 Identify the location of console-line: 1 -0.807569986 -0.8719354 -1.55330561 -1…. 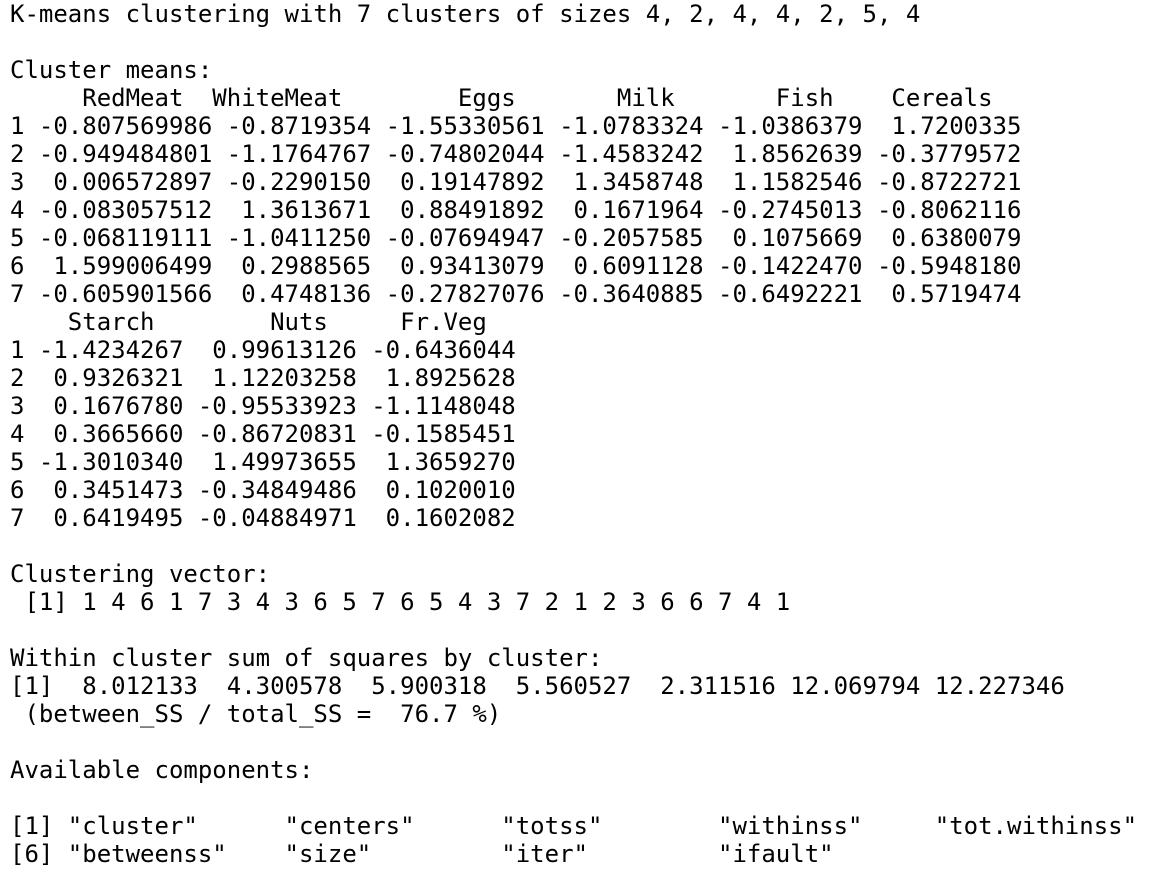
(516, 126).